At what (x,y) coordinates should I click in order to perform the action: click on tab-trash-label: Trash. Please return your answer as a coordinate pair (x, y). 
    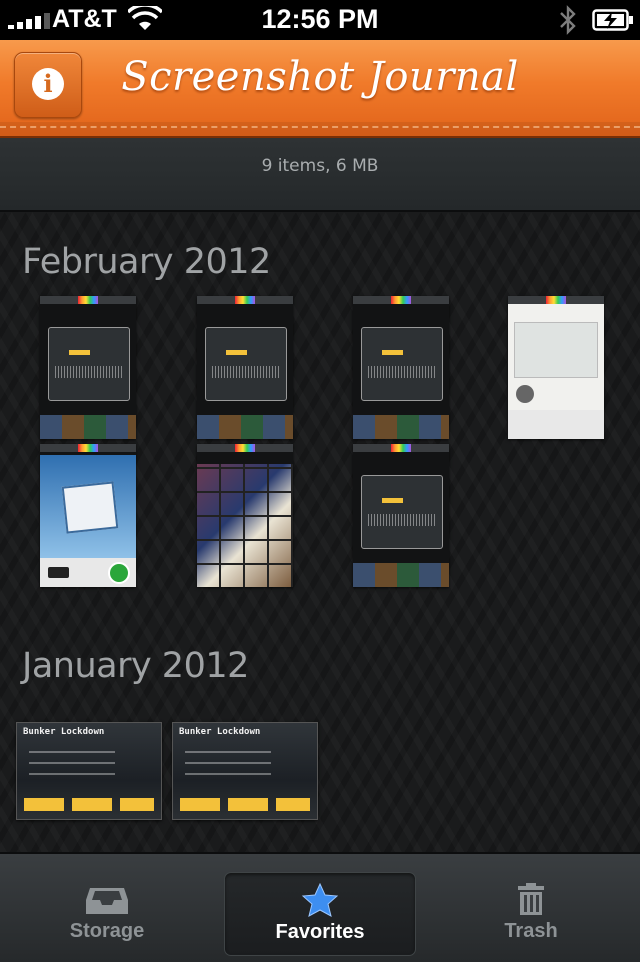
    Looking at the image, I should click on (531, 931).